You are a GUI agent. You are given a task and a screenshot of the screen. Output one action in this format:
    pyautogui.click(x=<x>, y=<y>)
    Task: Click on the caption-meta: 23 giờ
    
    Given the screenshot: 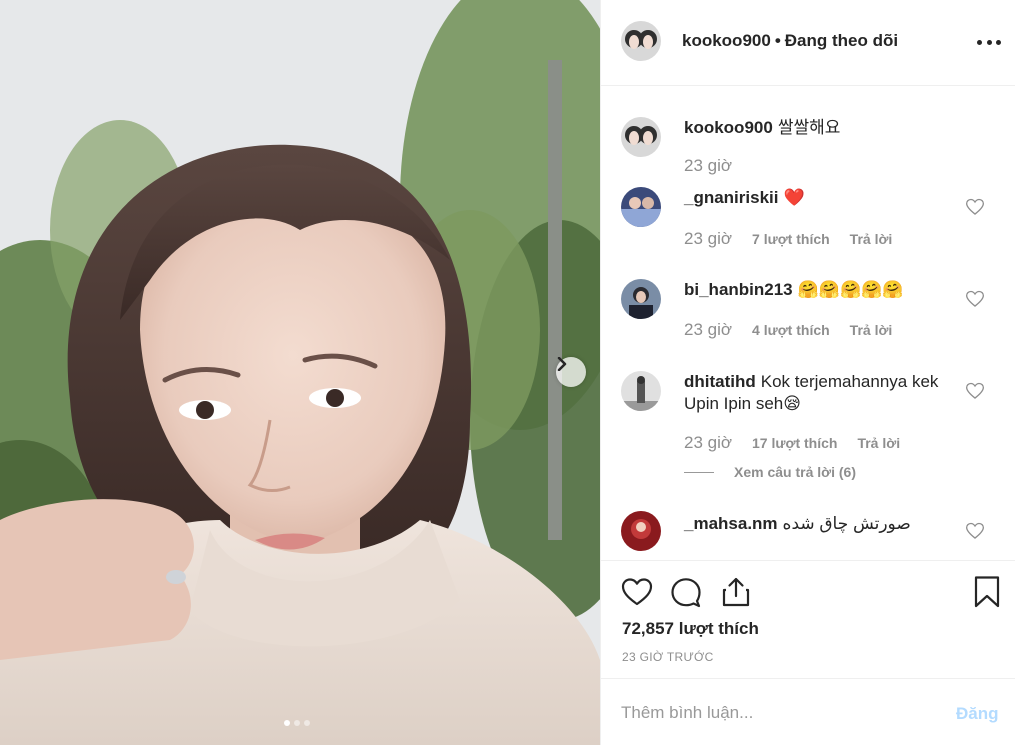 What is the action you would take?
    pyautogui.click(x=718, y=166)
    